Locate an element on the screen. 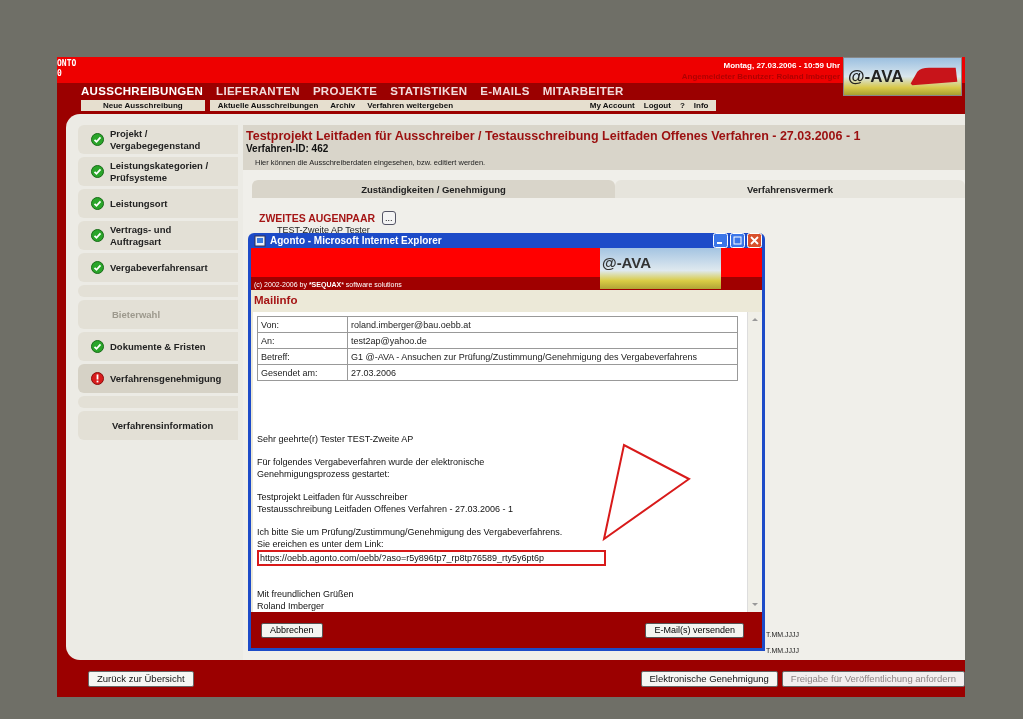 The image size is (1023, 719). subnav-link: My Account is located at coordinates (612, 105).